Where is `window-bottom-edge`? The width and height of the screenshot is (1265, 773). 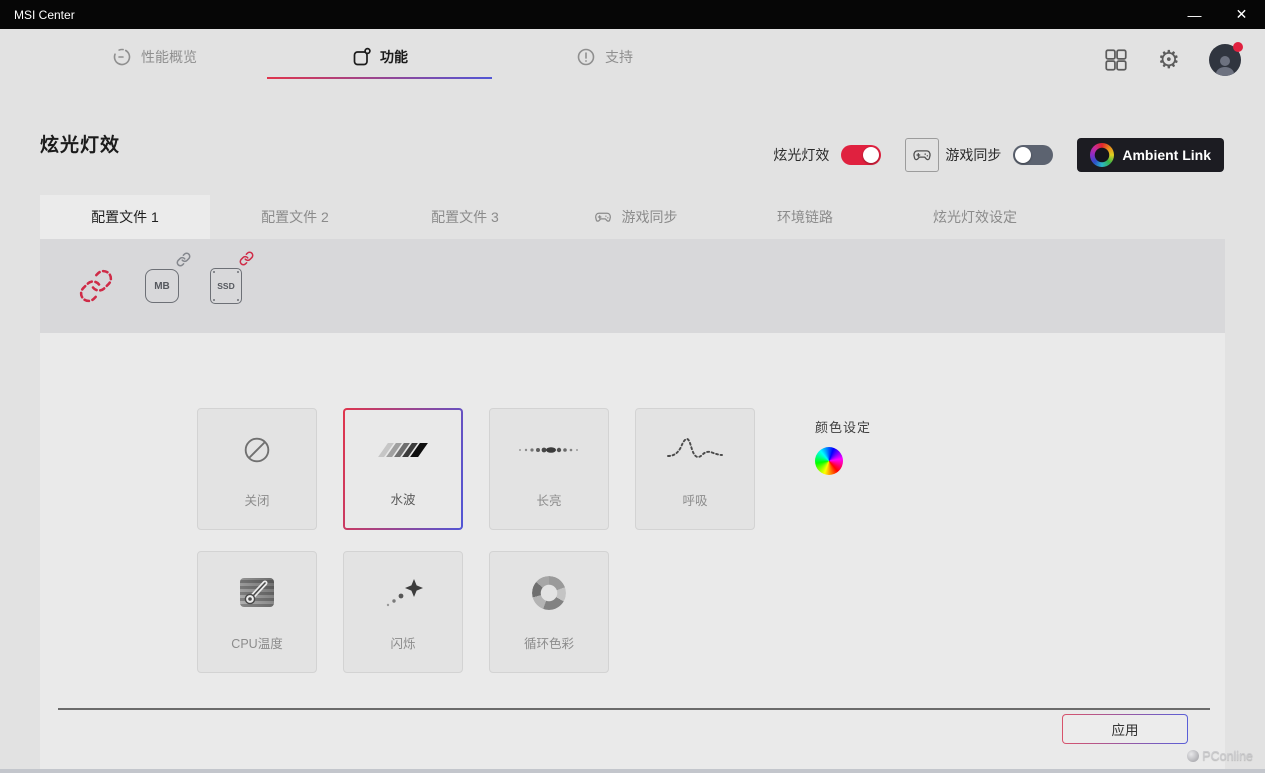 window-bottom-edge is located at coordinates (632, 771).